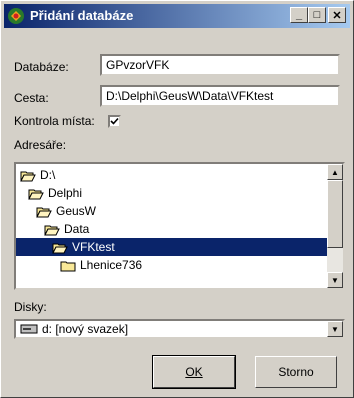 This screenshot has width=354, height=398. I want to click on path-input: D:\Delphi\GeusW\Data\VFKtest, so click(220, 96).